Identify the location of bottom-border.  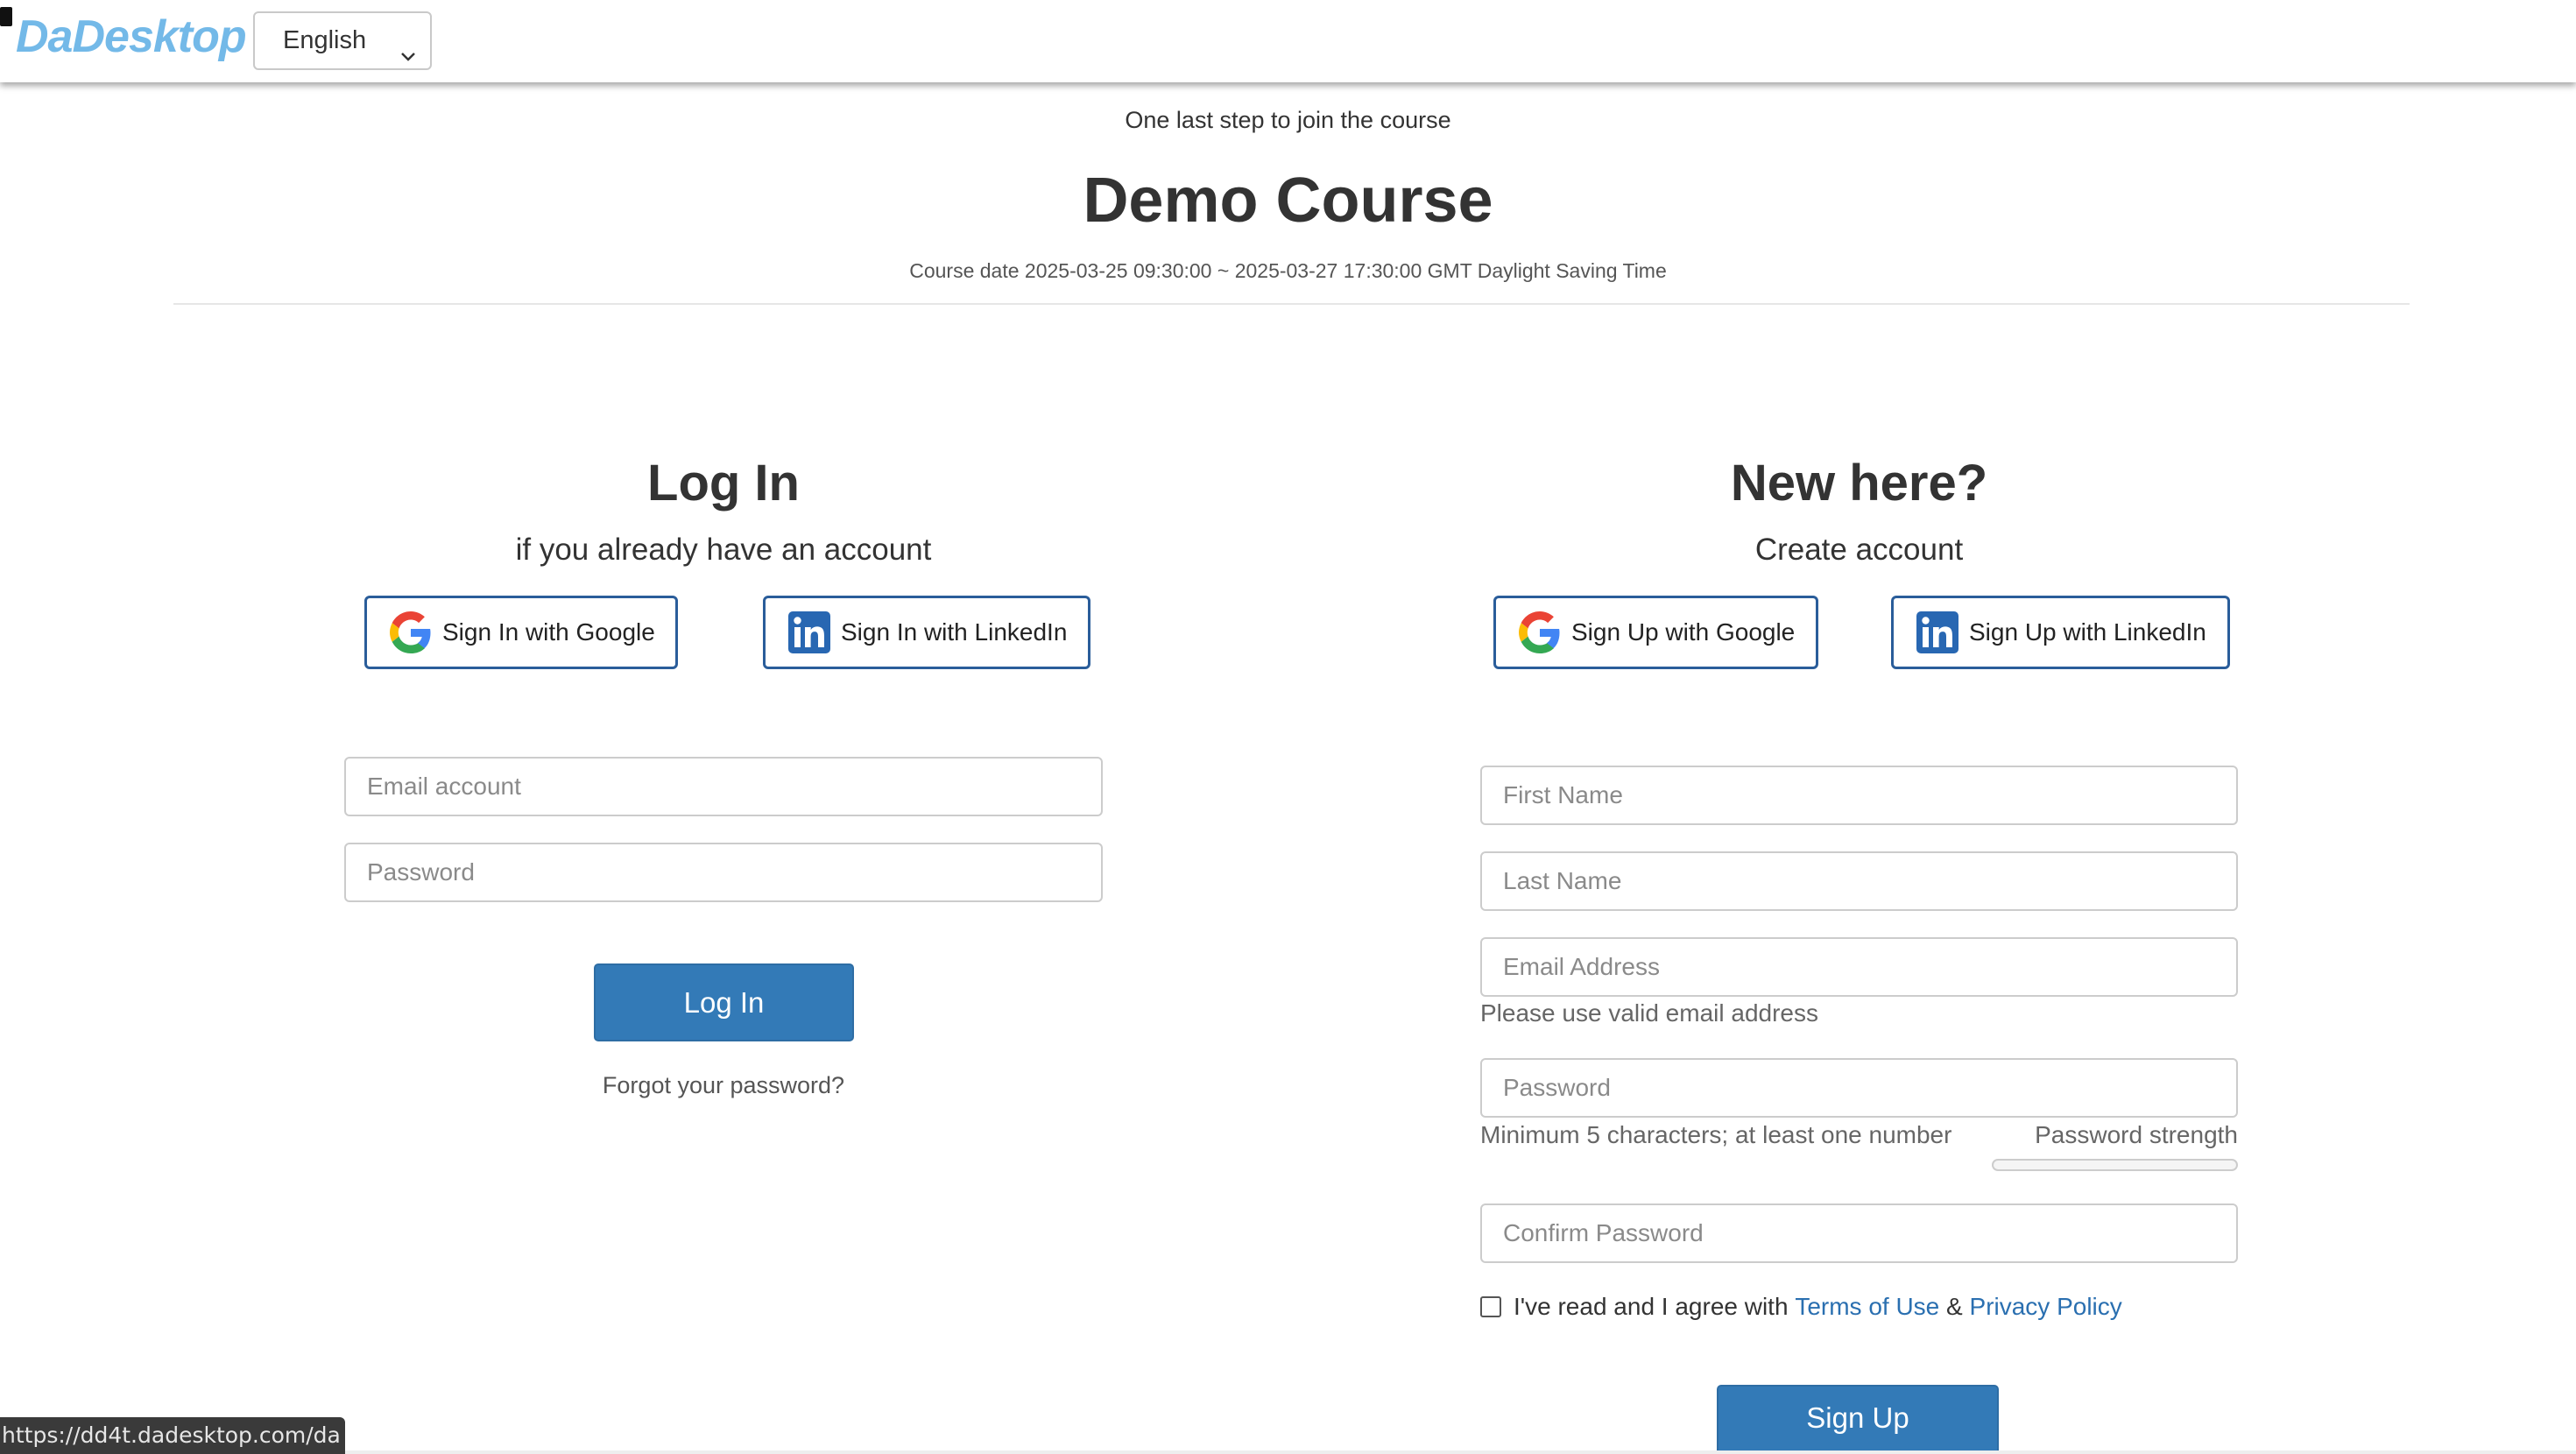
(1460, 1452).